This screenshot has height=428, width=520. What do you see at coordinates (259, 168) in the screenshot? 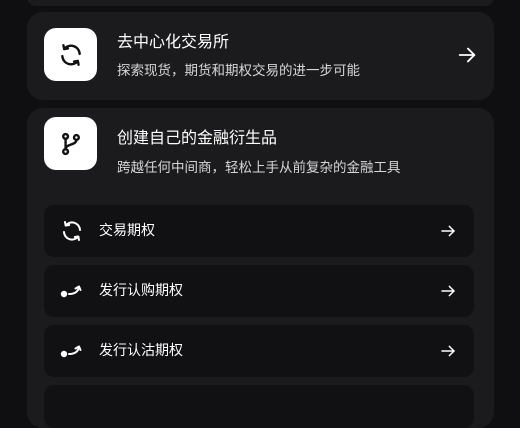
I see `derivatives-card-description: 跨越任何中间商，轻松上手从前复杂的金融工具` at bounding box center [259, 168].